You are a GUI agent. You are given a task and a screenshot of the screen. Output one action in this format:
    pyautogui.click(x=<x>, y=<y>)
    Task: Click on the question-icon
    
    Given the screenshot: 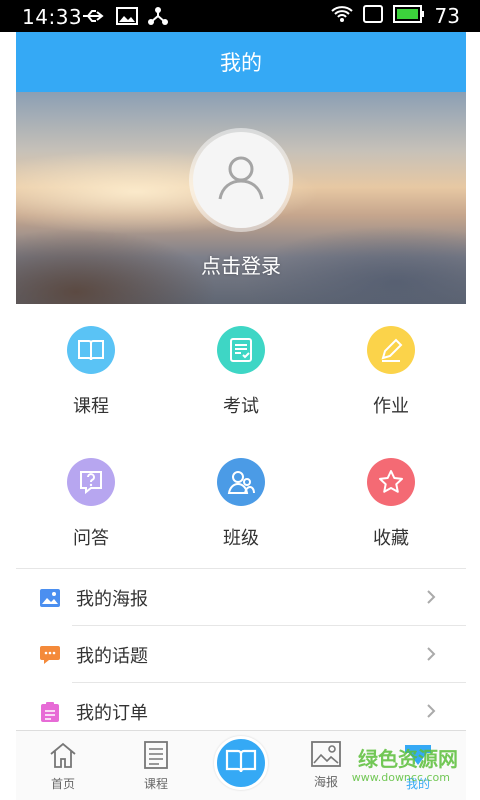 What is the action you would take?
    pyautogui.click(x=91, y=482)
    